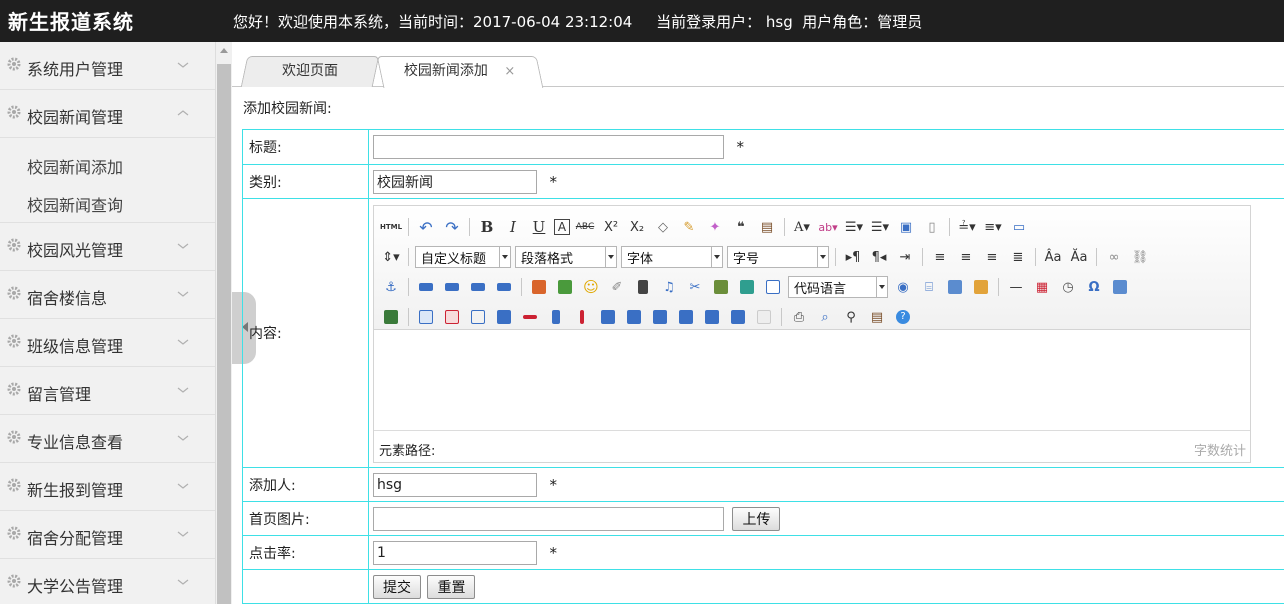  What do you see at coordinates (107, 114) in the screenshot?
I see `sidebar-item-news-management: 校园新闻管理` at bounding box center [107, 114].